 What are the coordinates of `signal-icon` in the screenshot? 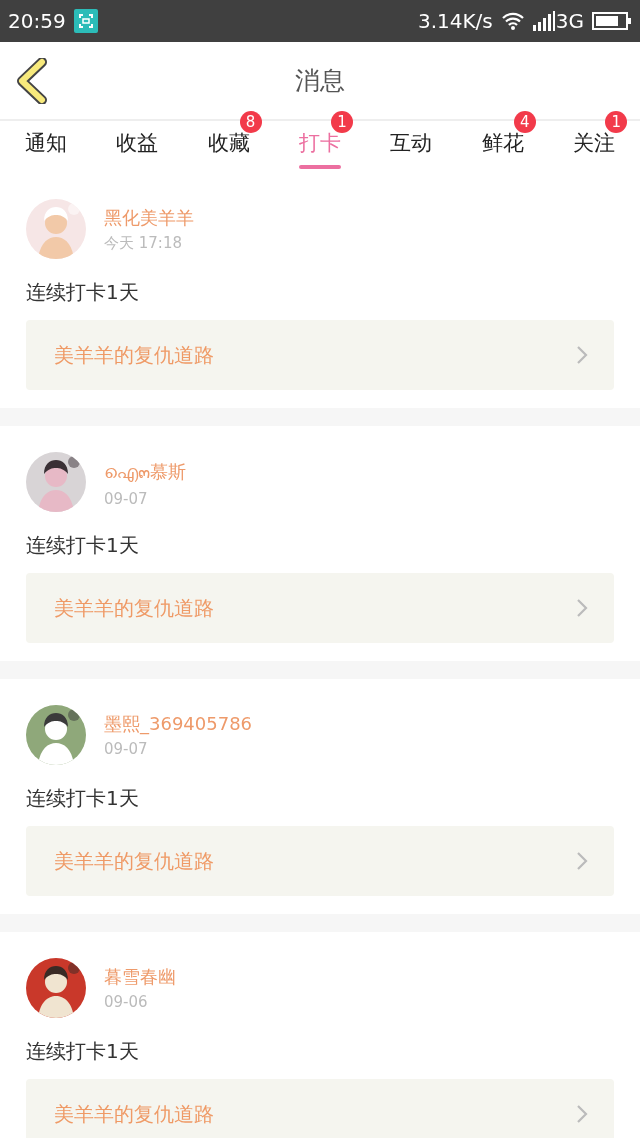 It's located at (543, 21).